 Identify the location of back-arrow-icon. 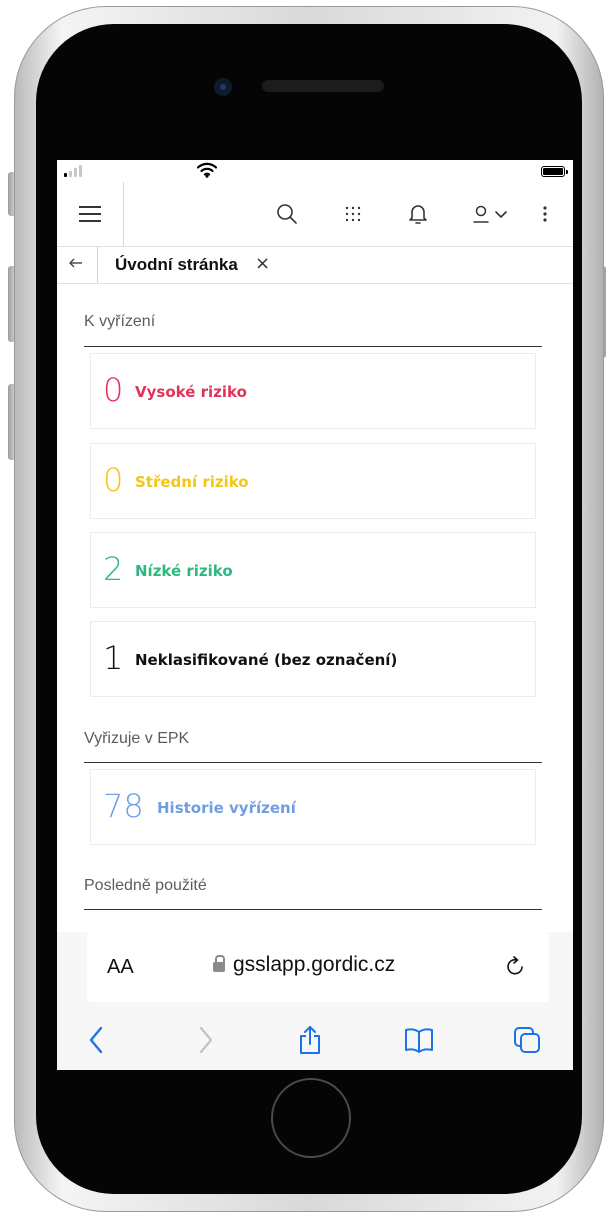
(76, 263).